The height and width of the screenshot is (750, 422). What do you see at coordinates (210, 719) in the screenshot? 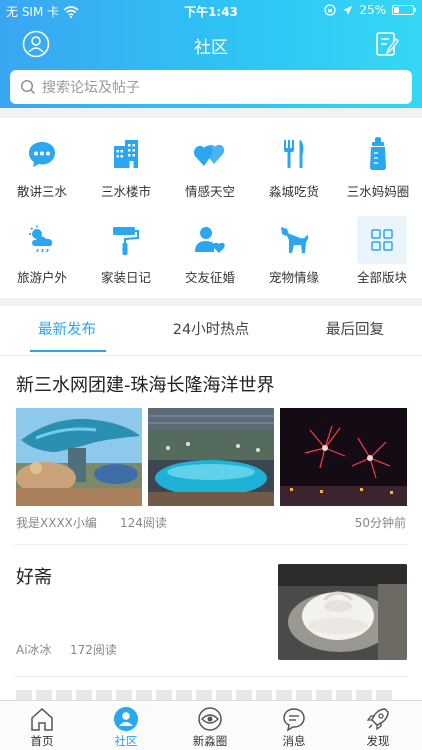
I see `eye-circle-icon` at bounding box center [210, 719].